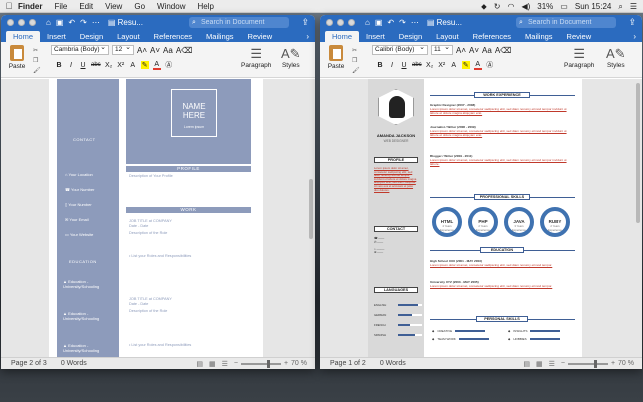 This screenshot has width=643, height=402. What do you see at coordinates (225, 364) in the screenshot?
I see `focus-icon: ☰` at bounding box center [225, 364].